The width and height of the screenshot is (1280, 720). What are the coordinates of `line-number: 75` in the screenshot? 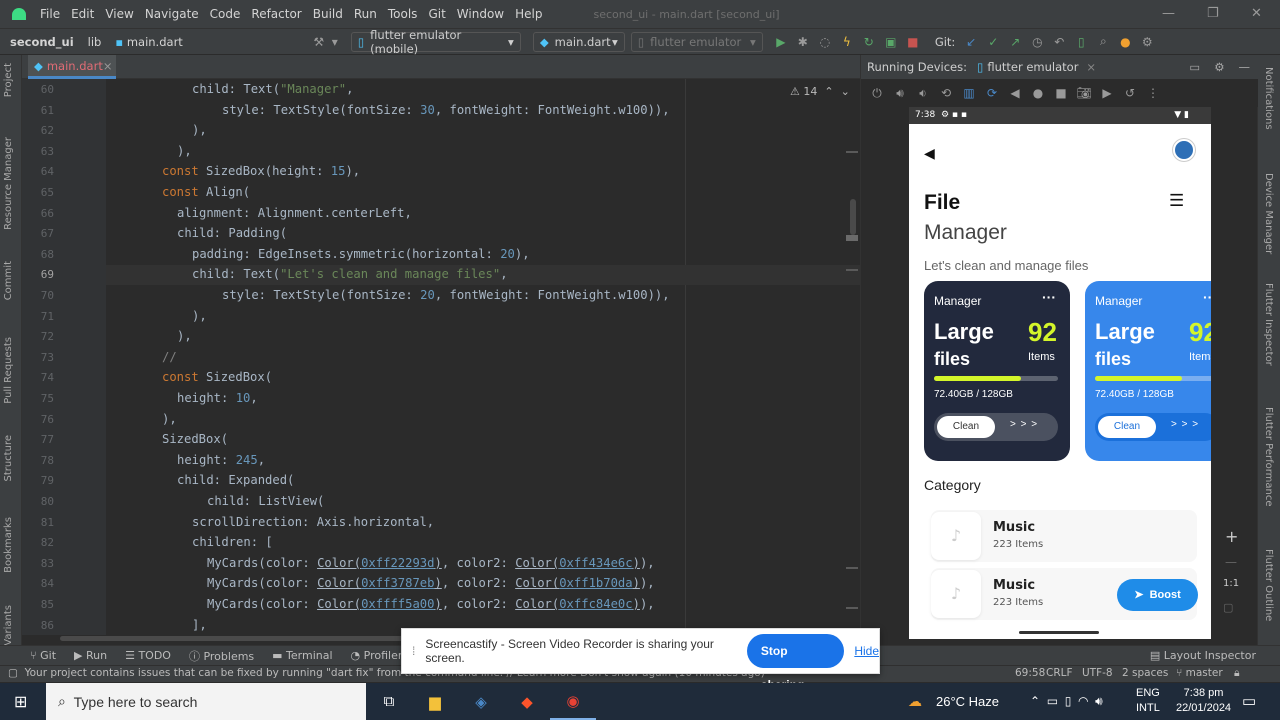 It's located at (38, 398).